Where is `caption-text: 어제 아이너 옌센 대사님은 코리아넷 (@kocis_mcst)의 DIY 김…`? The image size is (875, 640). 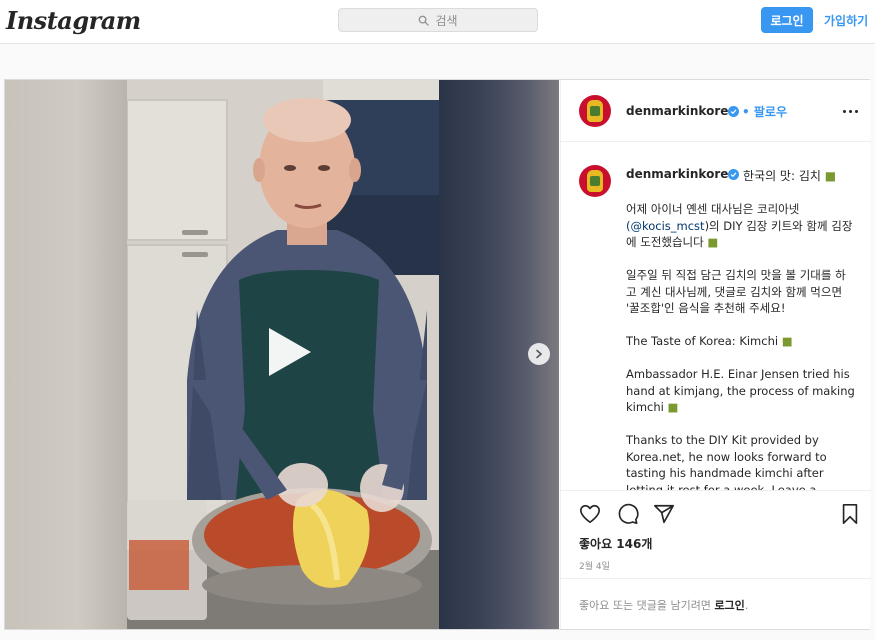
caption-text: 어제 아이너 옌센 대사님은 코리아넷 (@kocis_mcst)의 DIY 김… is located at coordinates (741, 345).